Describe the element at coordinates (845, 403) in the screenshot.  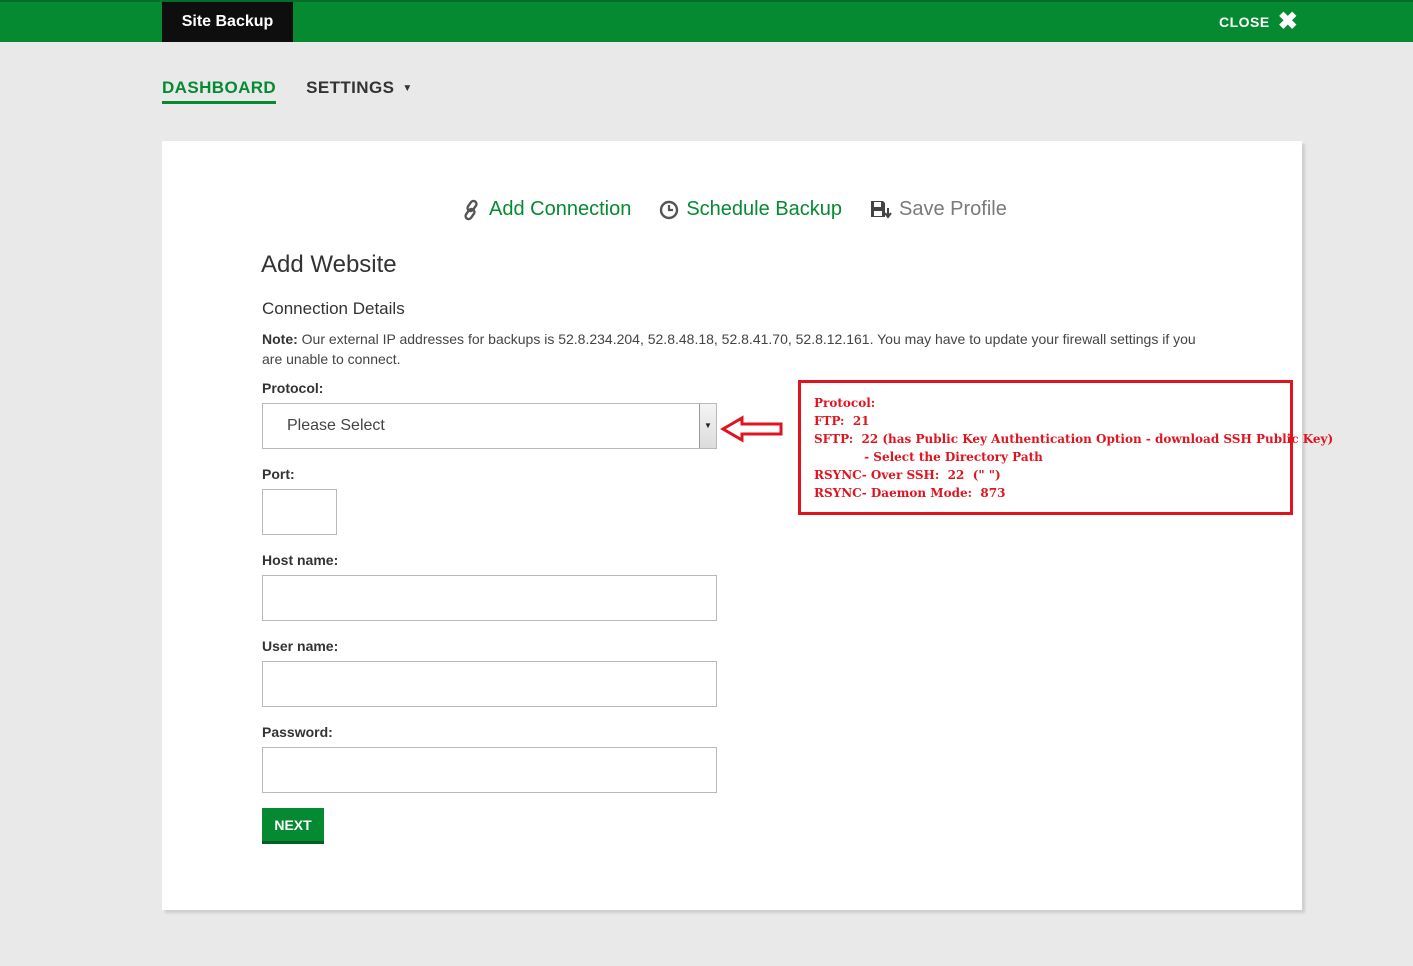
I see `annotation-line: Protocol:` at that location.